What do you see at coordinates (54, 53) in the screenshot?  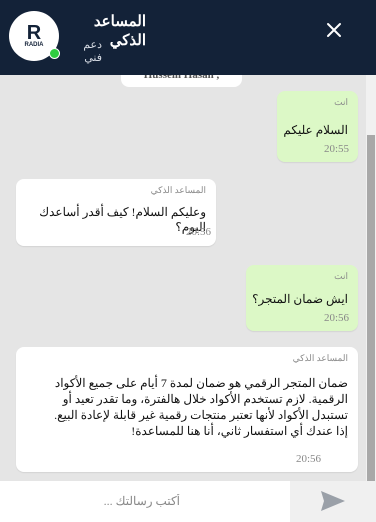 I see `online-status-dot` at bounding box center [54, 53].